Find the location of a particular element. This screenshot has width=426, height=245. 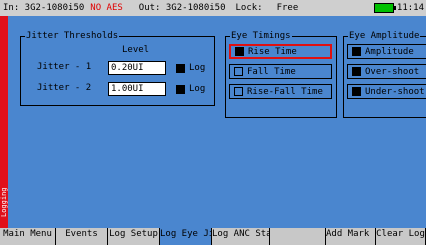

fall-time-label: Fall Time is located at coordinates (271, 71).